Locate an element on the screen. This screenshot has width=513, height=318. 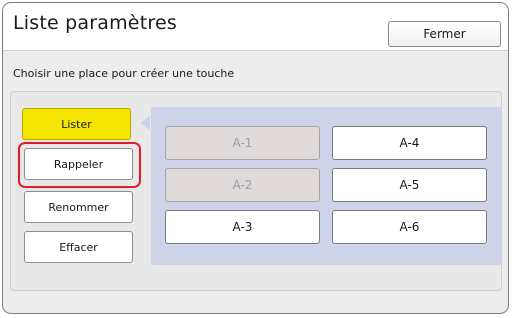
key-a4: A-4 is located at coordinates (409, 143).